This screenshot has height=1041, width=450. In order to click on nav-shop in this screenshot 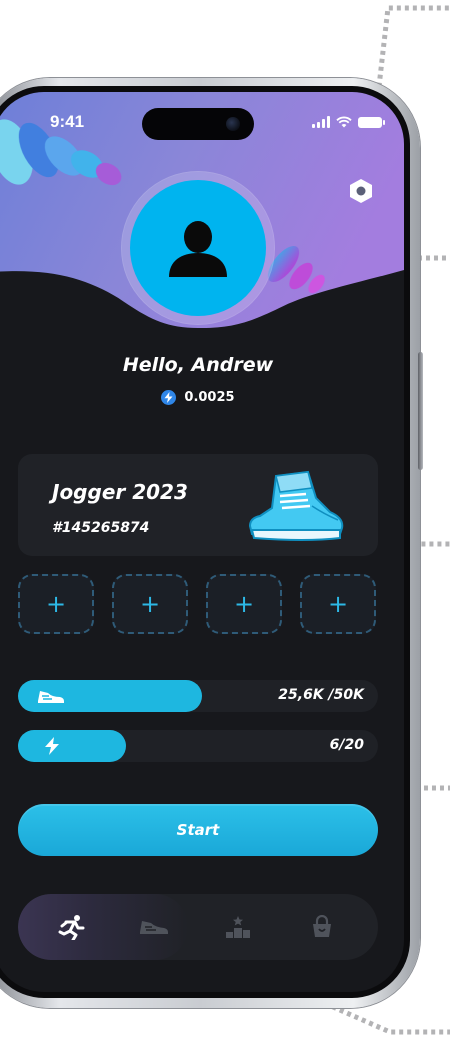, I will do `click(322, 927)`.